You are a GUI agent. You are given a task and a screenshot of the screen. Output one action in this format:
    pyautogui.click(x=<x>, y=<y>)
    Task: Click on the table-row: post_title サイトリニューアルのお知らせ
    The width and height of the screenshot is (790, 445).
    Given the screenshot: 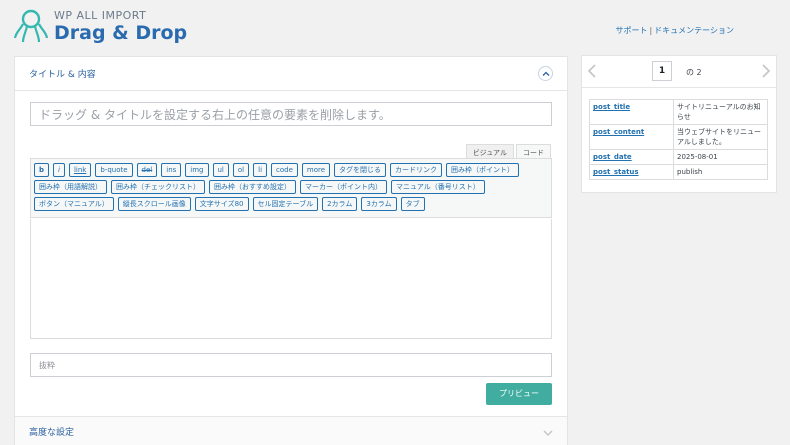 What is the action you would take?
    pyautogui.click(x=678, y=112)
    